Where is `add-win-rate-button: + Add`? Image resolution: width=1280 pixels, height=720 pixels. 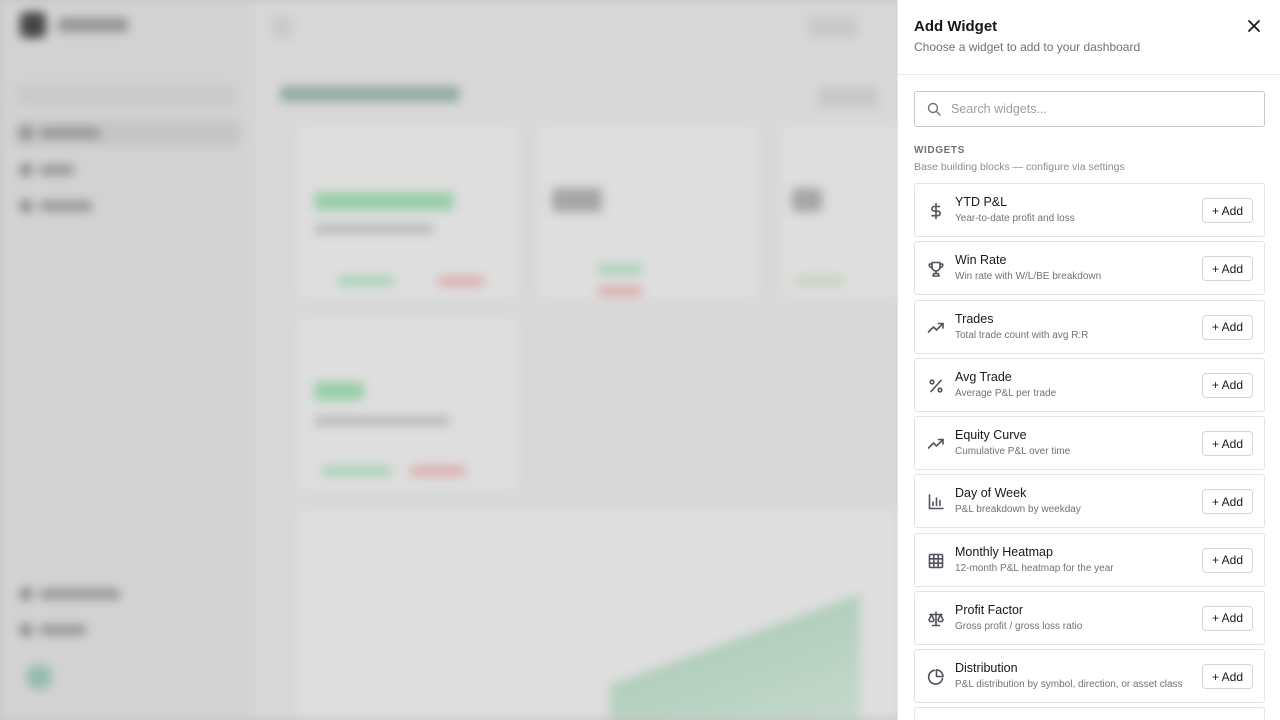 add-win-rate-button: + Add is located at coordinates (1227, 269).